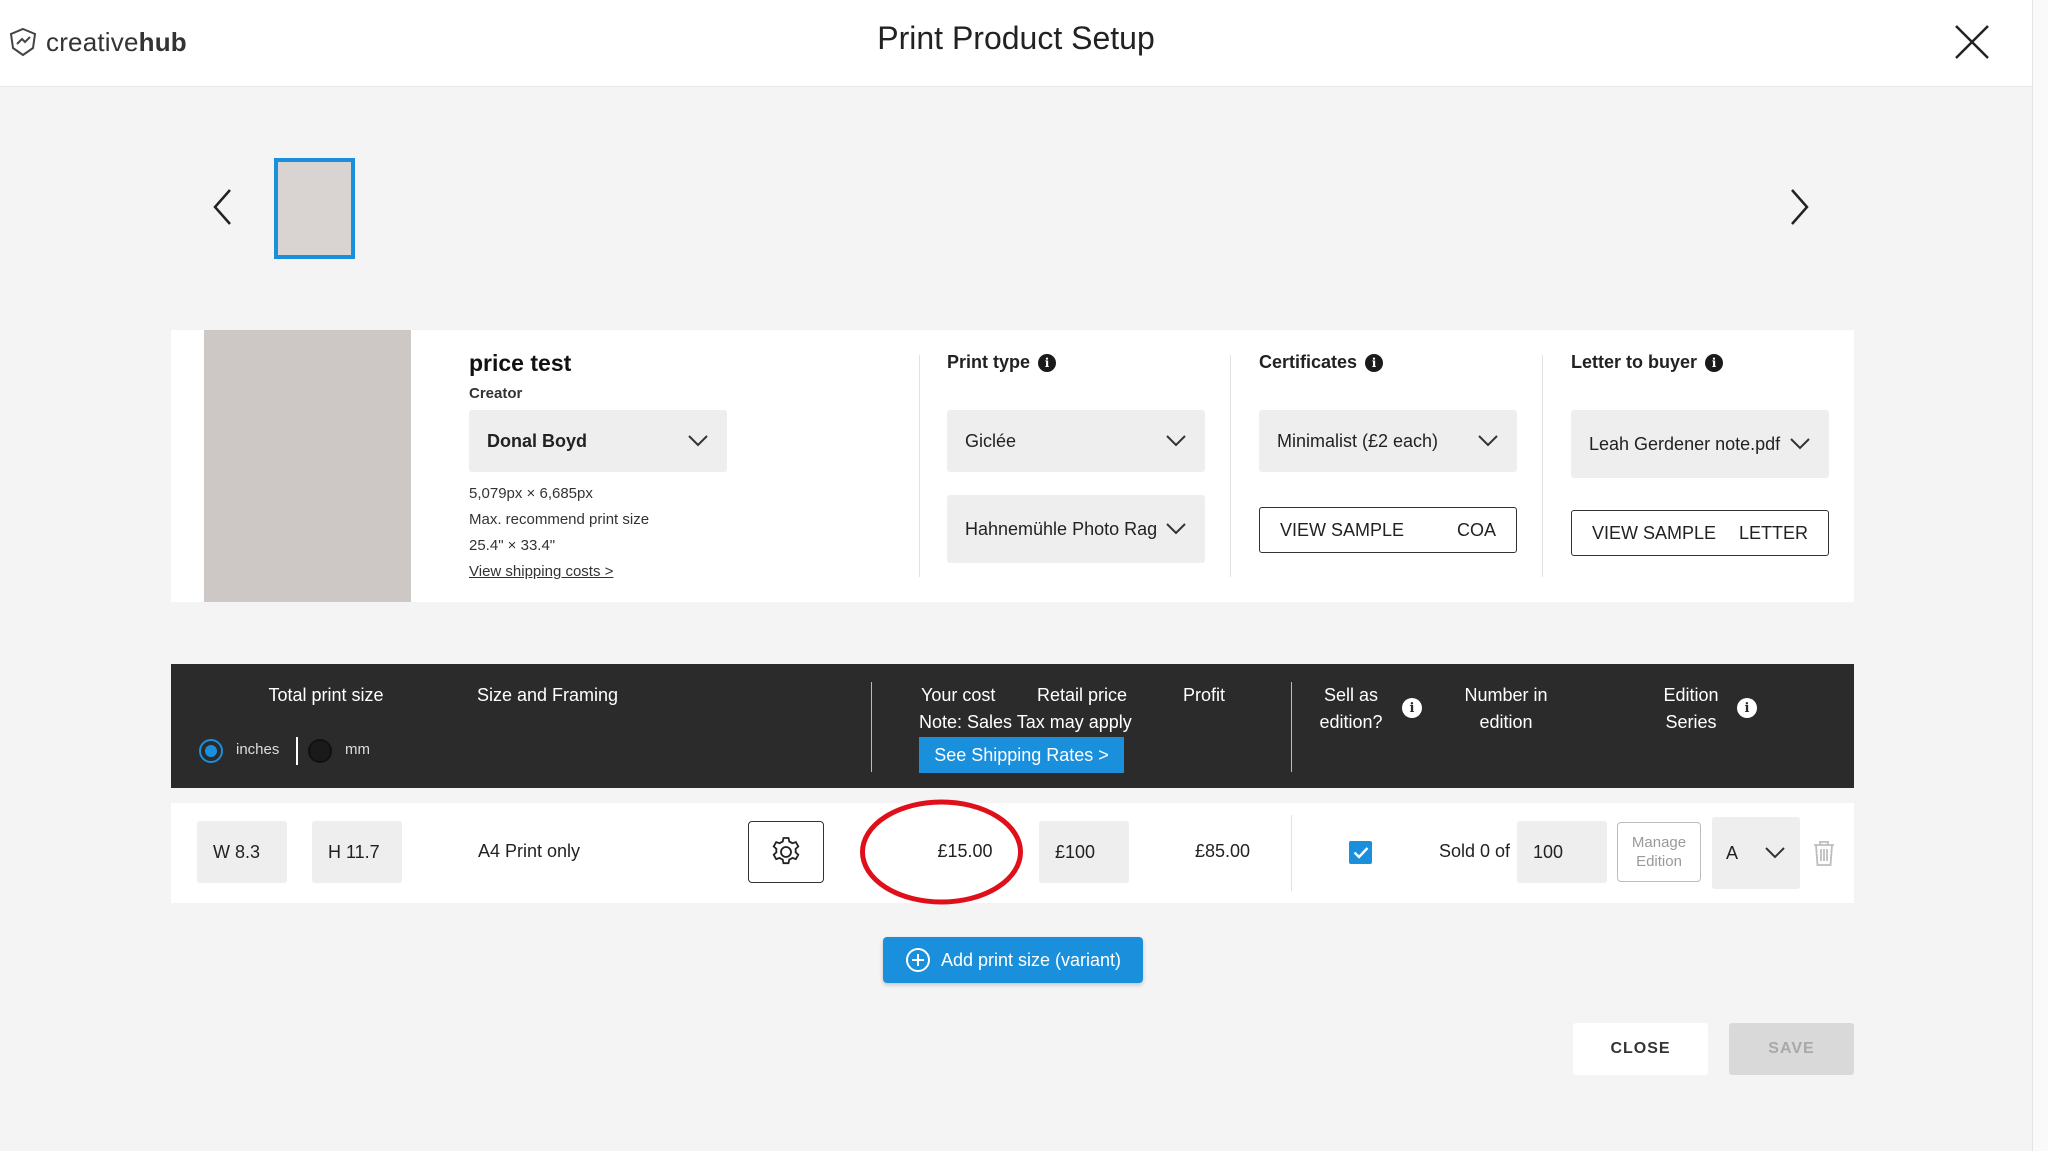 The image size is (2048, 1151). I want to click on paper-select: Hahnemühle Photo Rag, so click(1076, 529).